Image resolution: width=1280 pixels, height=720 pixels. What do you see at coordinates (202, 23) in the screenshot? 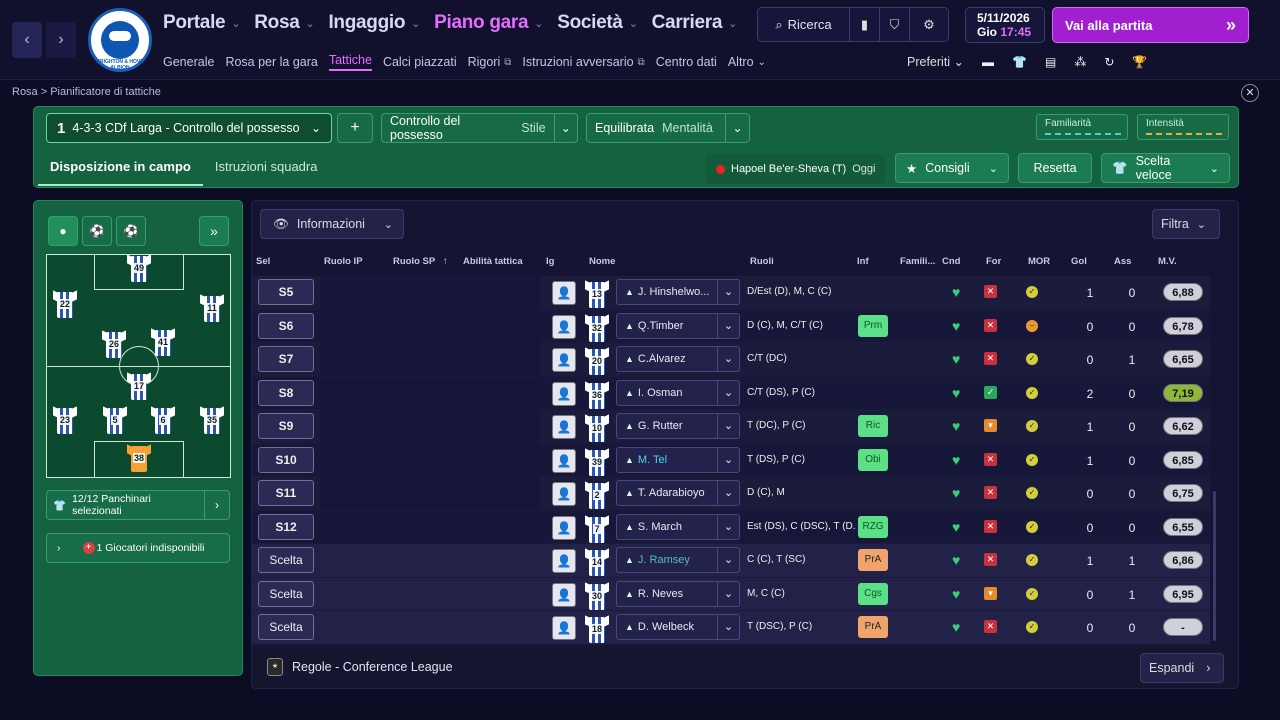
I see `nav-portale: Portale ⌄` at bounding box center [202, 23].